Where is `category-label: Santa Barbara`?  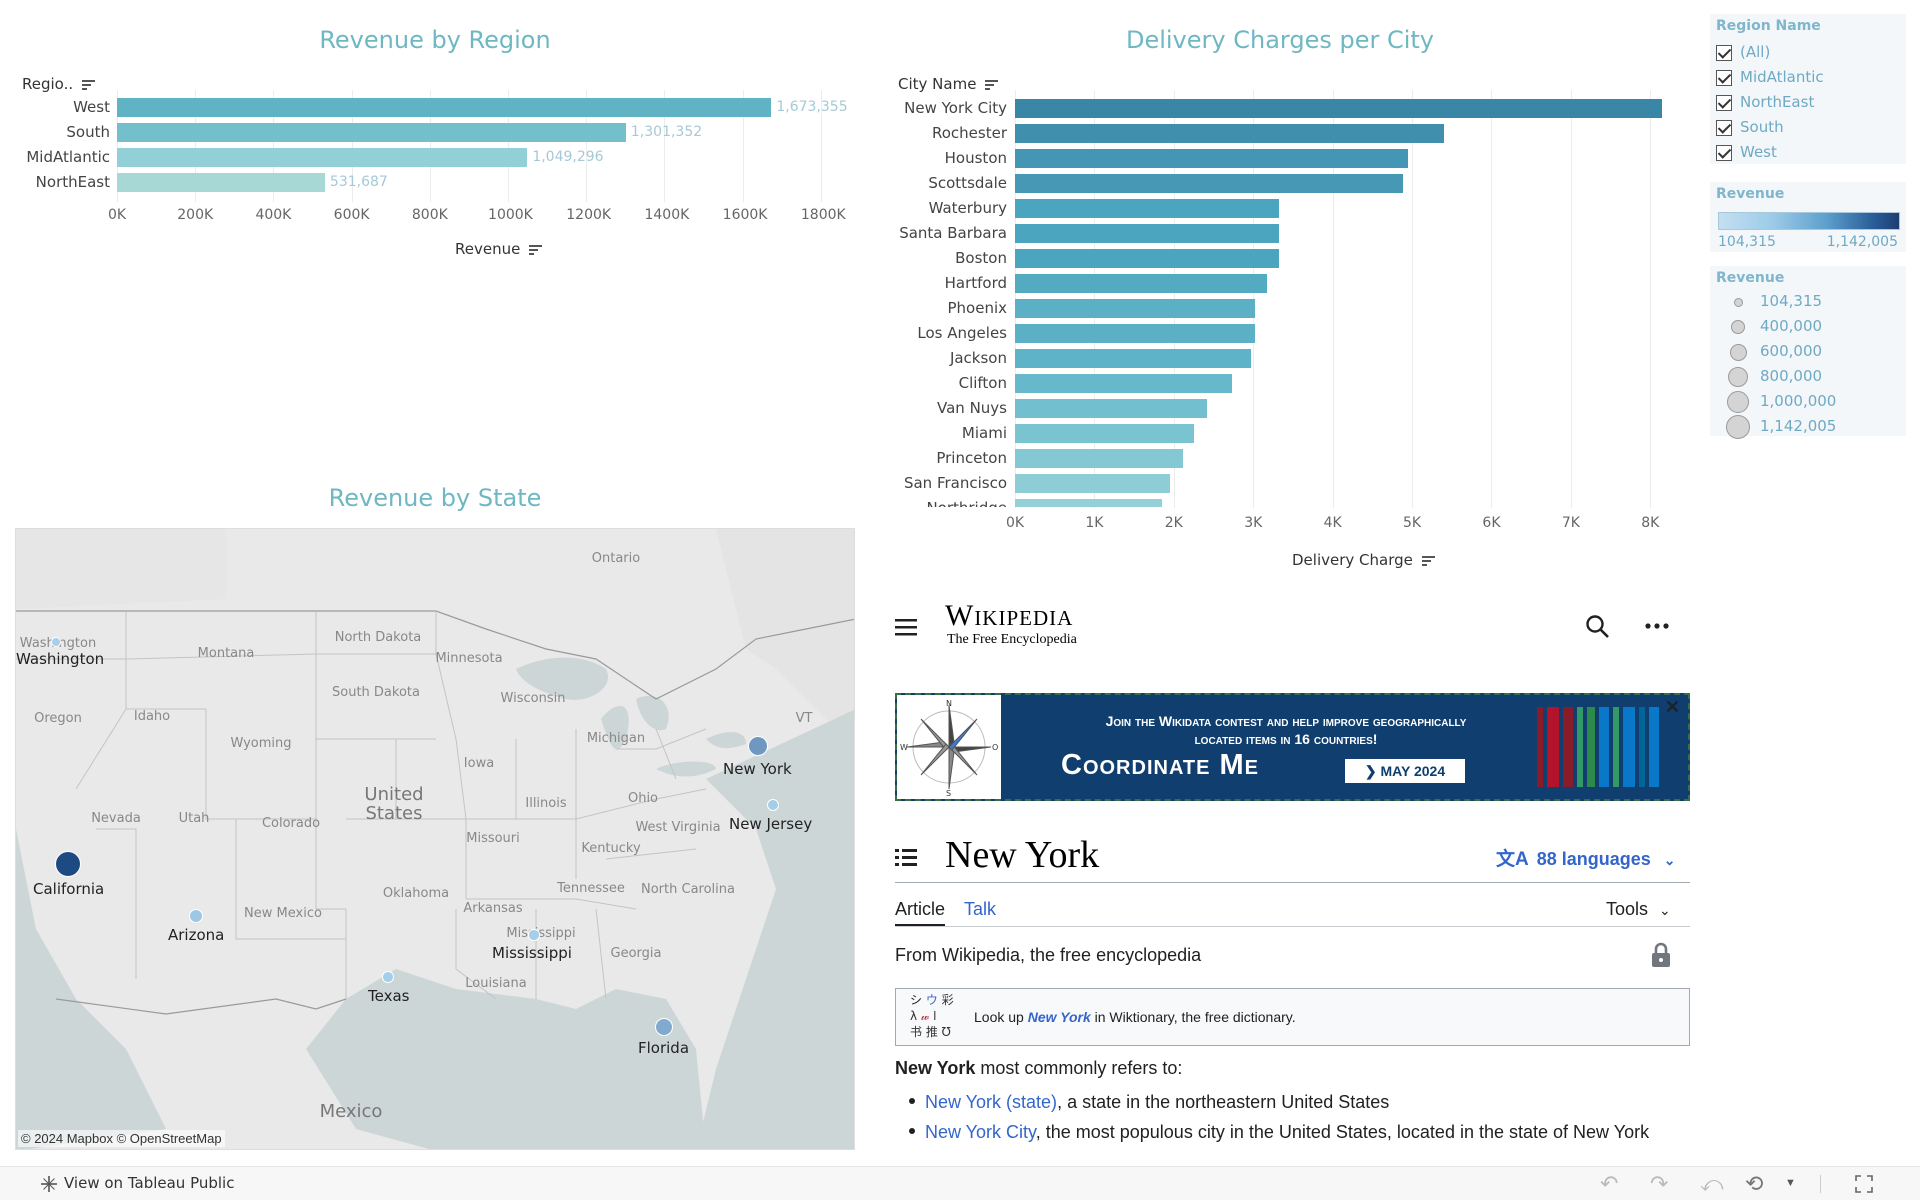
category-label: Santa Barbara is located at coordinates (943, 233).